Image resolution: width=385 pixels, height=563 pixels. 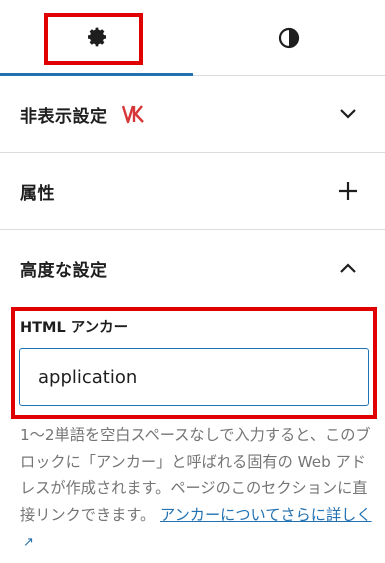 What do you see at coordinates (266, 515) in the screenshot?
I see `learn-more-anchor-link: アンカーについてさらに詳しく` at bounding box center [266, 515].